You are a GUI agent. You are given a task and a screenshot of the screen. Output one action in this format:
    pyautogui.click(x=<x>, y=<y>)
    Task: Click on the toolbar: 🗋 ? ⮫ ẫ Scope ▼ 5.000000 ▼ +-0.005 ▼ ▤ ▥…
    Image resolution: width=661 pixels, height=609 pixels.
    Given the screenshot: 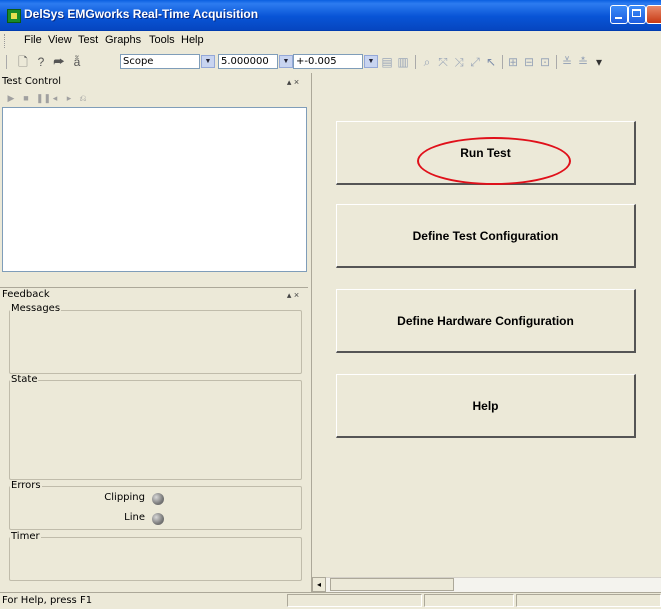 What is the action you would take?
    pyautogui.click(x=330, y=62)
    